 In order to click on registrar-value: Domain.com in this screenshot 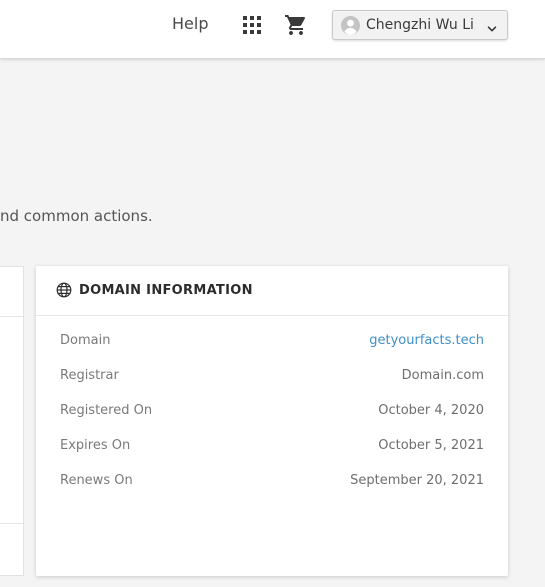, I will do `click(442, 375)`.